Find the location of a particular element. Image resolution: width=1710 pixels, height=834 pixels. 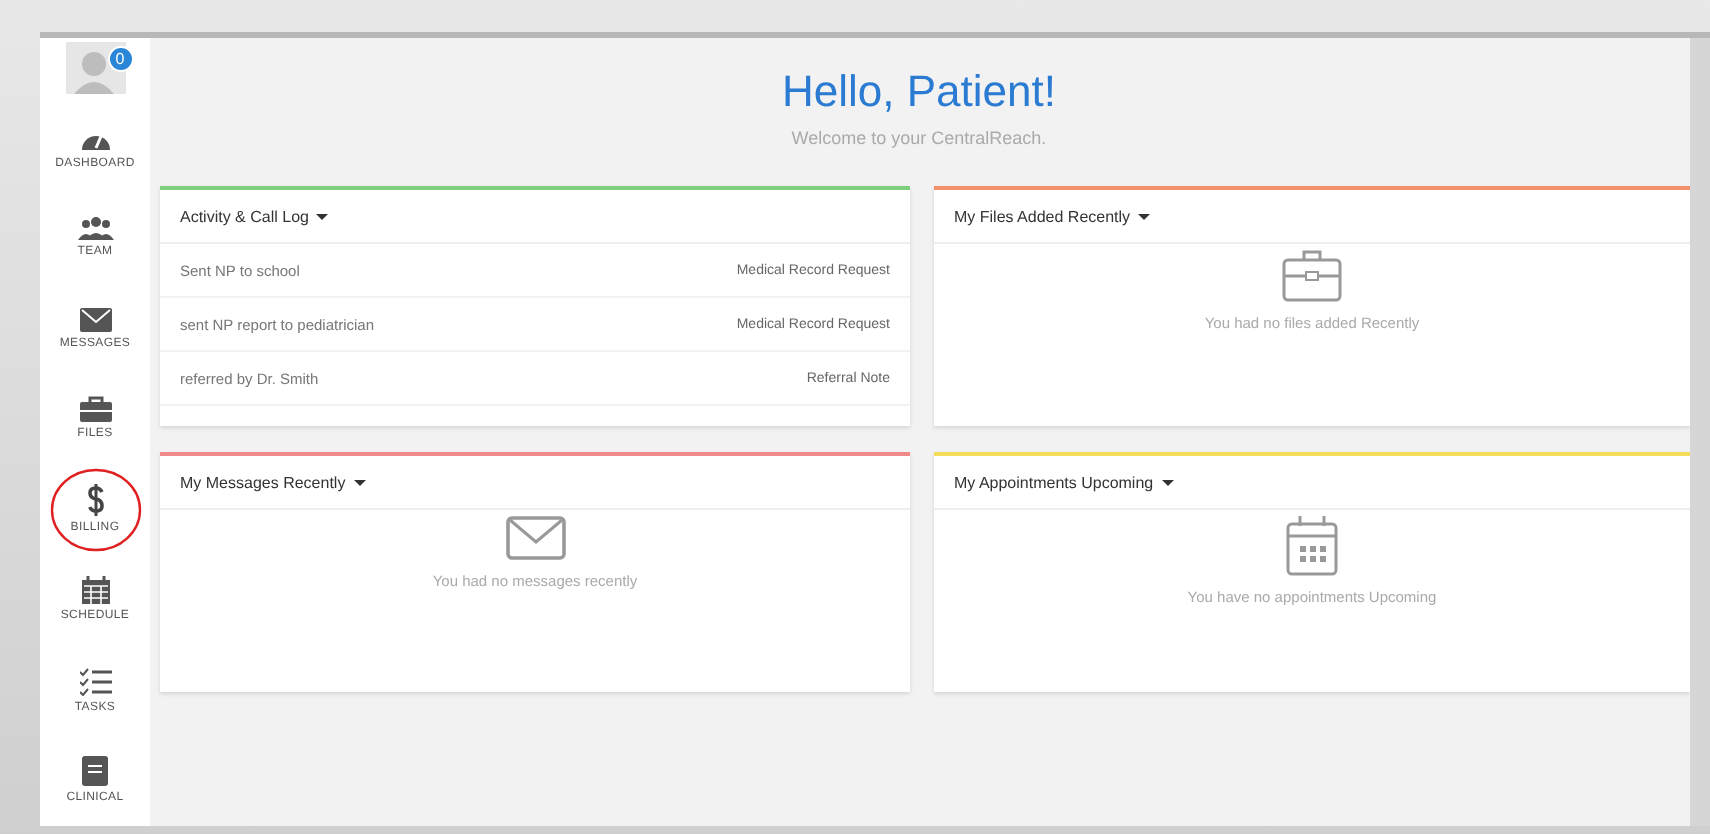

annotation-circle is located at coordinates (96, 510).